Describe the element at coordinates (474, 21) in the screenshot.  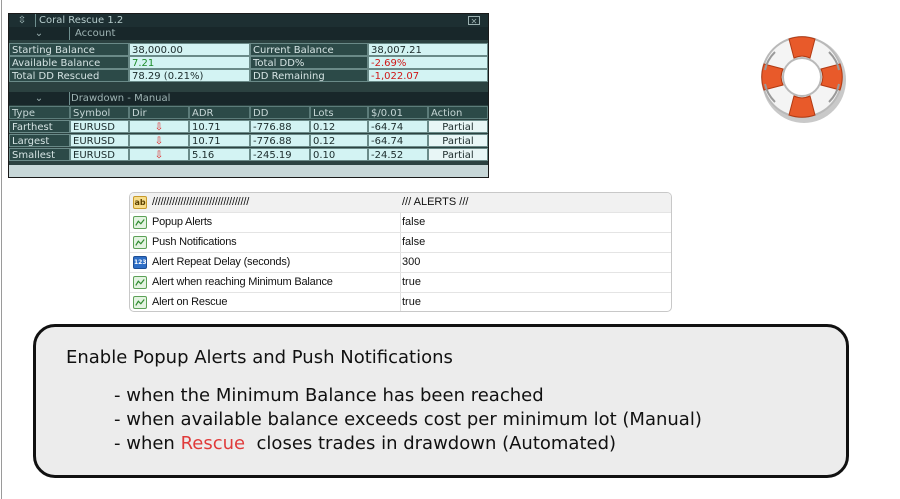
I see `close-icon: ✕` at that location.